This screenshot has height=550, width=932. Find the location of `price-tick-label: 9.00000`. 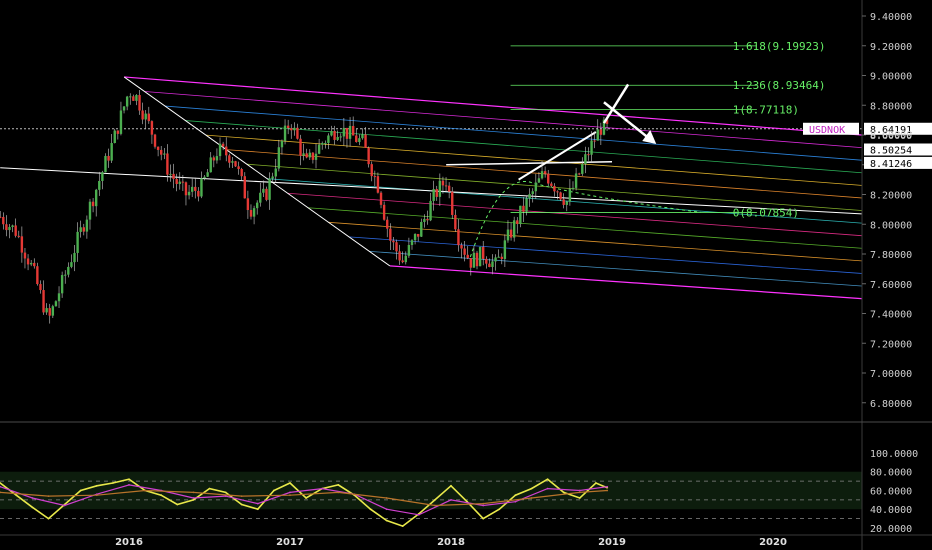

price-tick-label: 9.00000 is located at coordinates (891, 77).